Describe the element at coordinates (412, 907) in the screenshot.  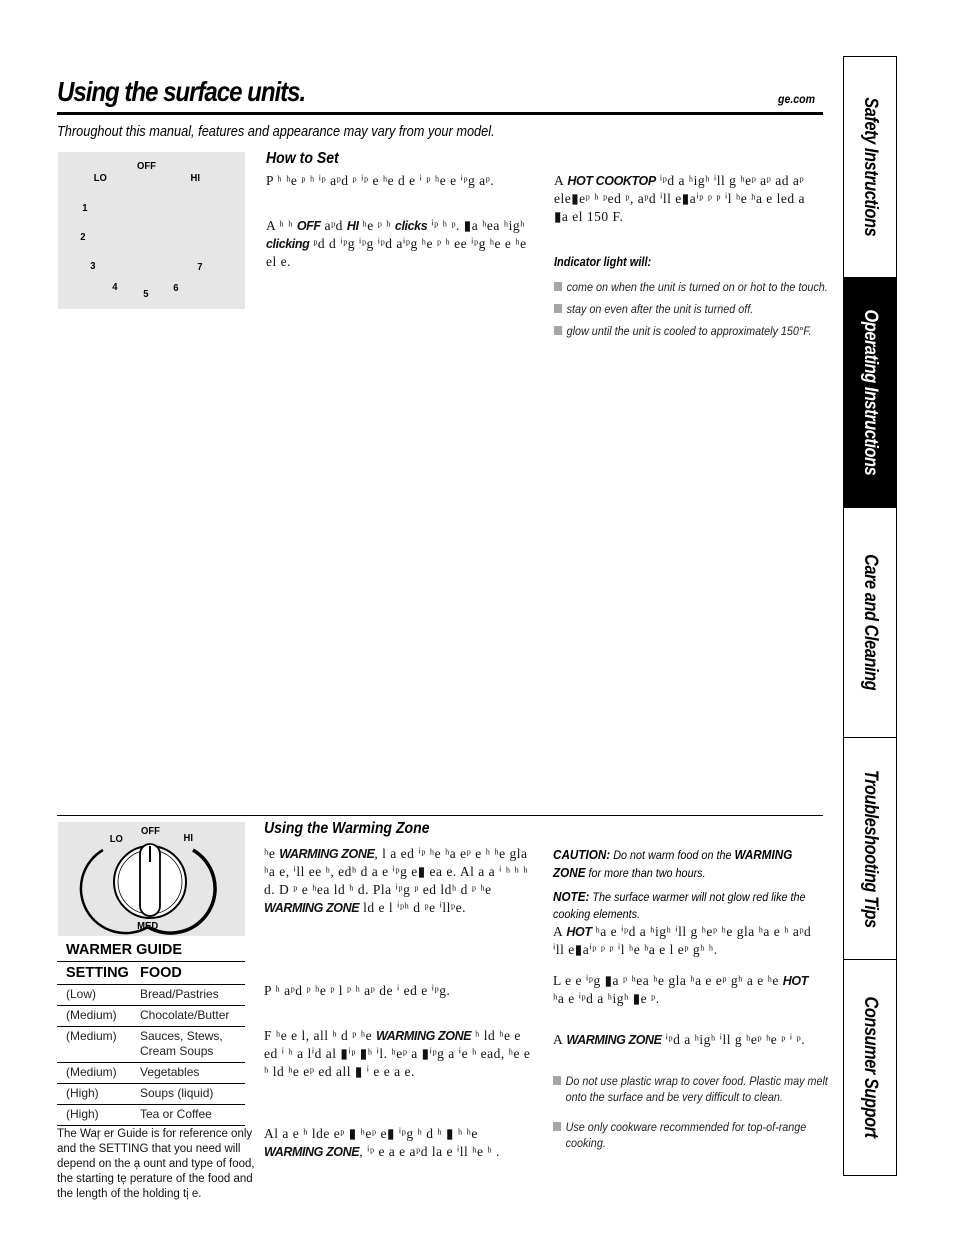
I see `text: ld e l ⁱᵖʰ d ᵖe ⁱllᵖe.` at that location.